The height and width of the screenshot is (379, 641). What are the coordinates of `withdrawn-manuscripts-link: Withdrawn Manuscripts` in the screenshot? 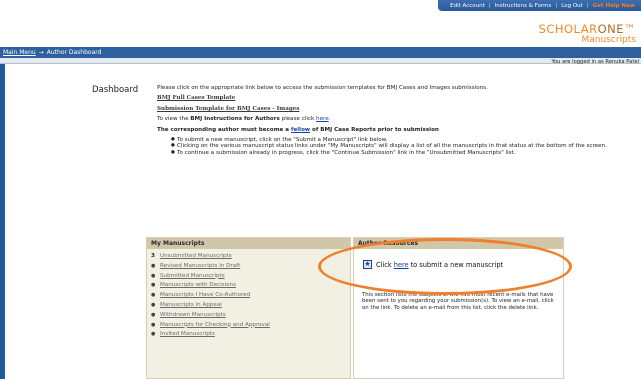 It's located at (193, 316).